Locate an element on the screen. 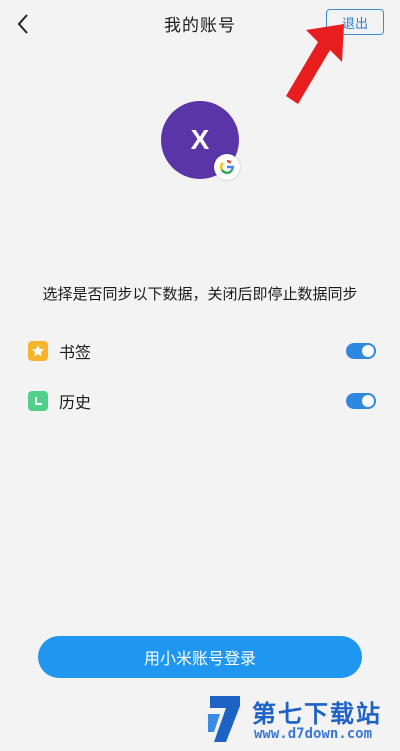 The width and height of the screenshot is (400, 751). clock-icon is located at coordinates (38, 401).